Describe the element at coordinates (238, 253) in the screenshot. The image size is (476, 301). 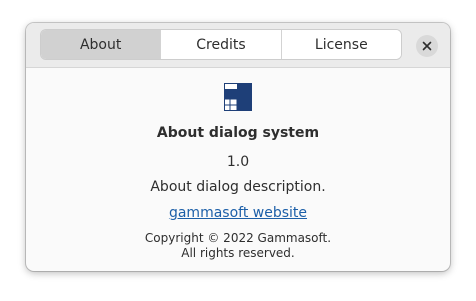
I see `rights-line: All rights reserved.` at that location.